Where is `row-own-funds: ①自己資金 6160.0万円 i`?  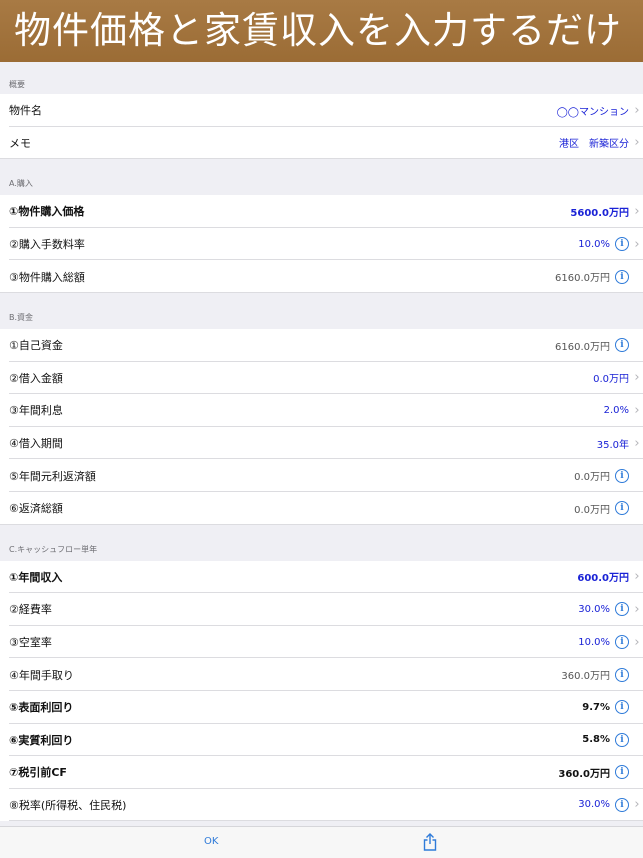 row-own-funds: ①自己資金 6160.0万円 i is located at coordinates (321, 345).